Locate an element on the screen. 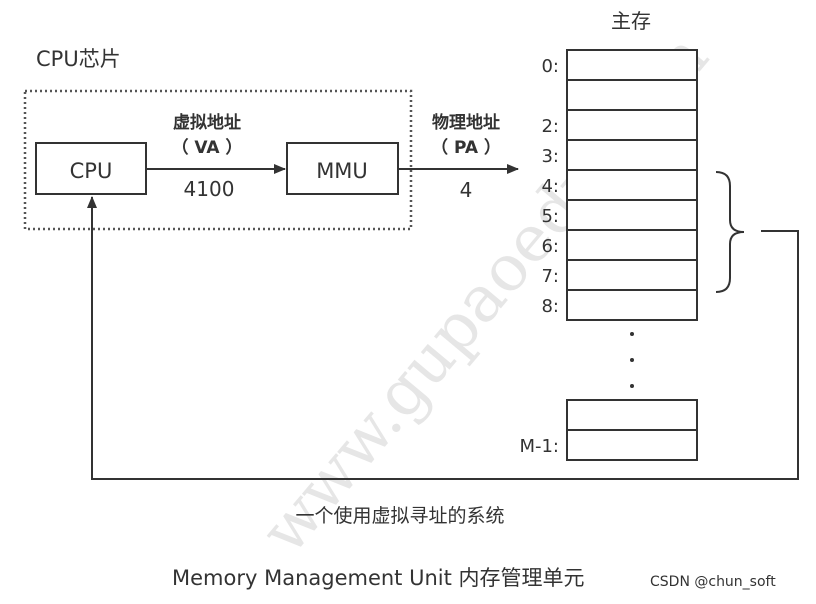  memory-address-label: 8: is located at coordinates (550, 306).